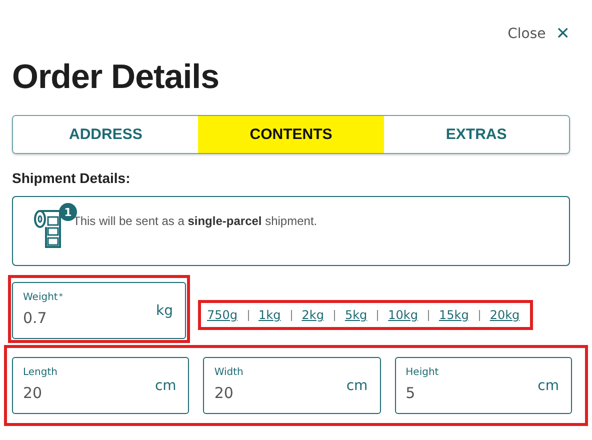  I want to click on input-field: Length 20 cm, so click(101, 385).